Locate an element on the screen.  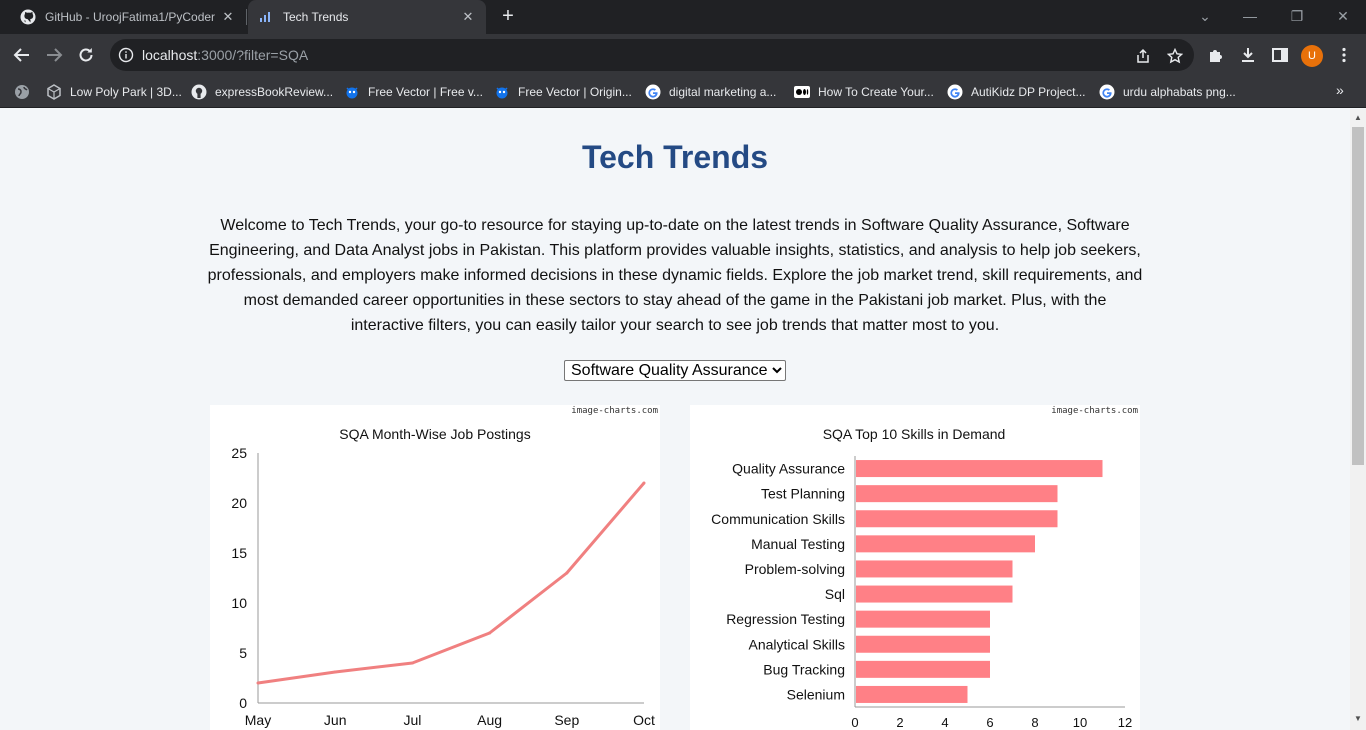
category-label: Manual Testing is located at coordinates (798, 544).